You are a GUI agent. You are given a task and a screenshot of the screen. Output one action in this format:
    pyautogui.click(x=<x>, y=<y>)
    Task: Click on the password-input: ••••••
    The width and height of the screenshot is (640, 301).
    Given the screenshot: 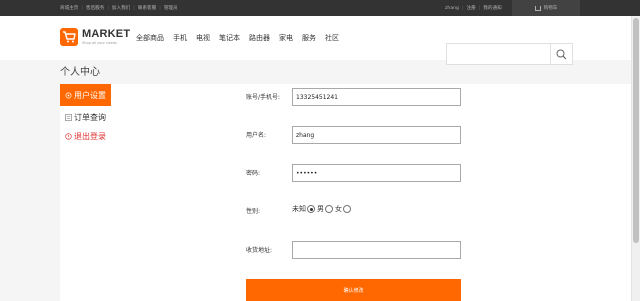 What is the action you would take?
    pyautogui.click(x=376, y=173)
    